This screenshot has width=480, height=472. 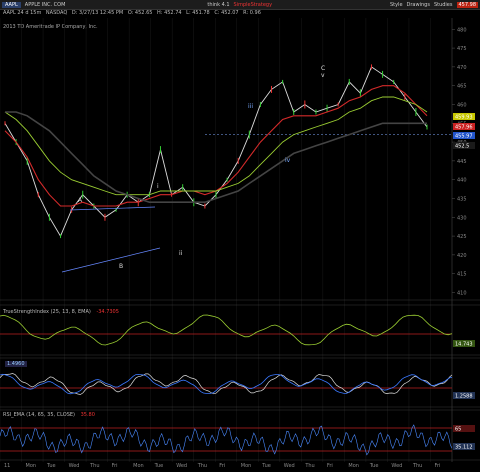 What do you see at coordinates (226, 440) in the screenshot?
I see `rsi-line` at bounding box center [226, 440].